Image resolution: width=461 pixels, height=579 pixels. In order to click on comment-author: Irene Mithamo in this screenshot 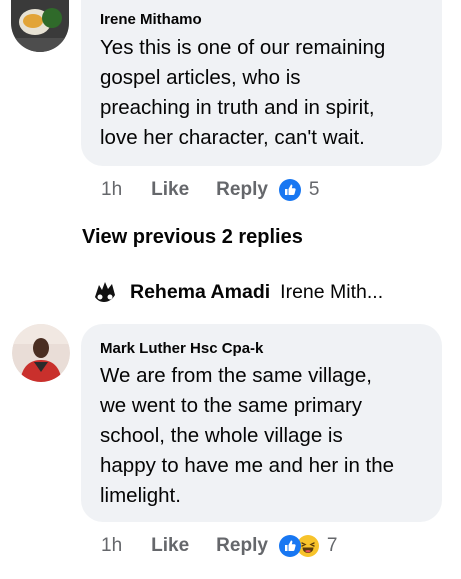, I will do `click(151, 20)`.